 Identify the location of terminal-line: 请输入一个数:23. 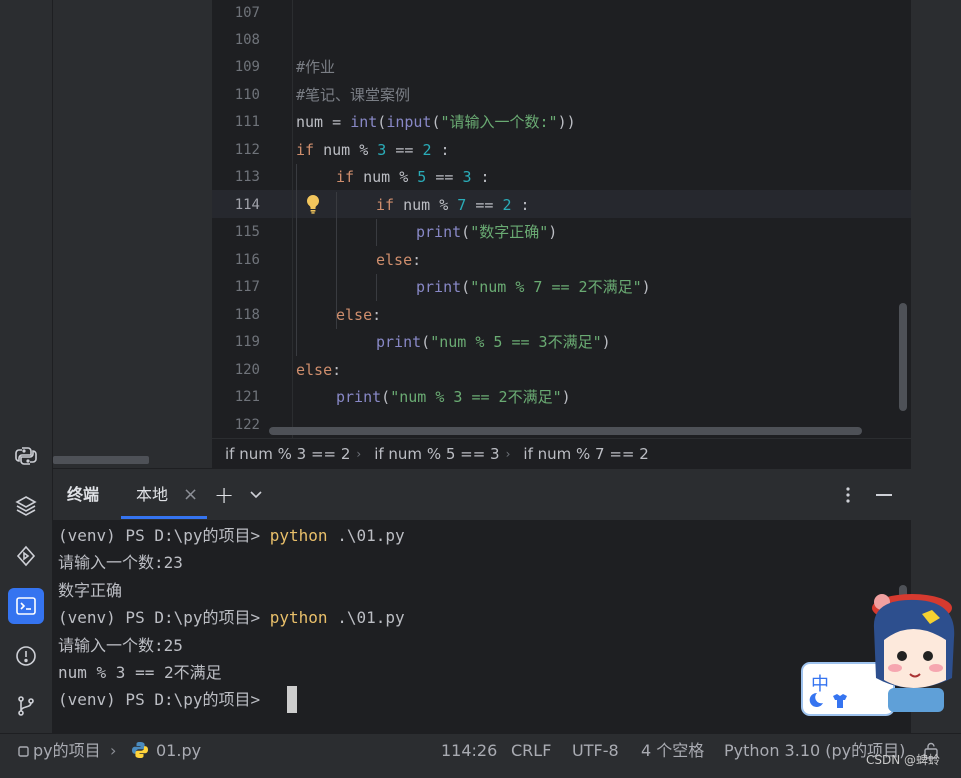
(120, 562).